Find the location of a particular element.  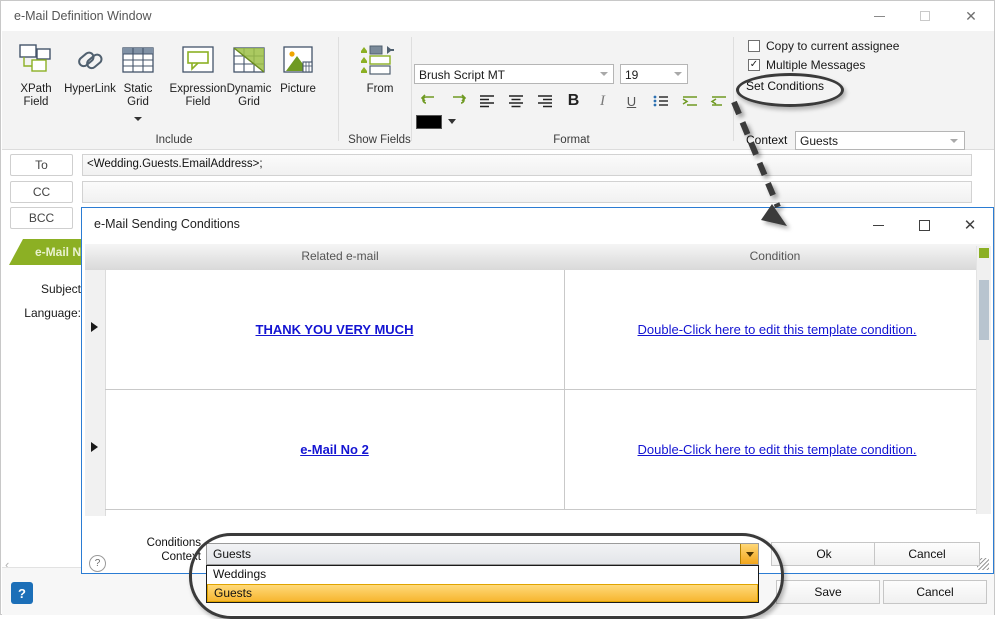

grid-indicator-column is located at coordinates (95, 393).